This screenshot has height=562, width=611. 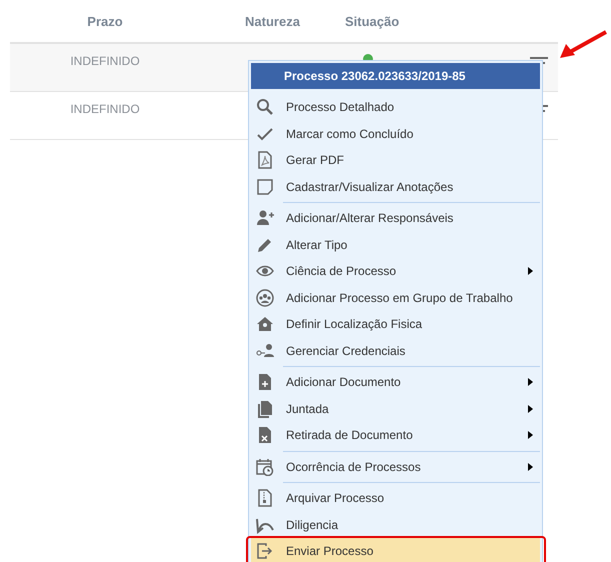 What do you see at coordinates (395, 297) in the screenshot?
I see `menu-item: Adicionar Processo em Grupo de Trabalho` at bounding box center [395, 297].